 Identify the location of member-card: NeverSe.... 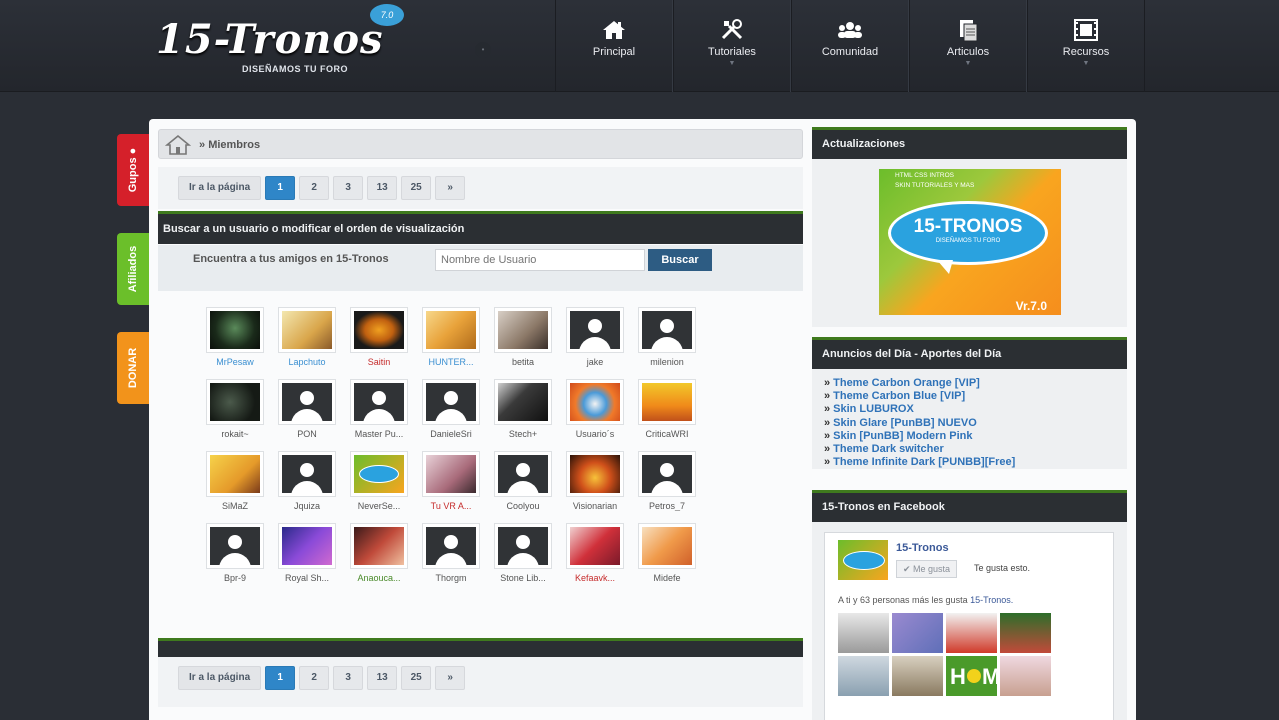
(379, 481).